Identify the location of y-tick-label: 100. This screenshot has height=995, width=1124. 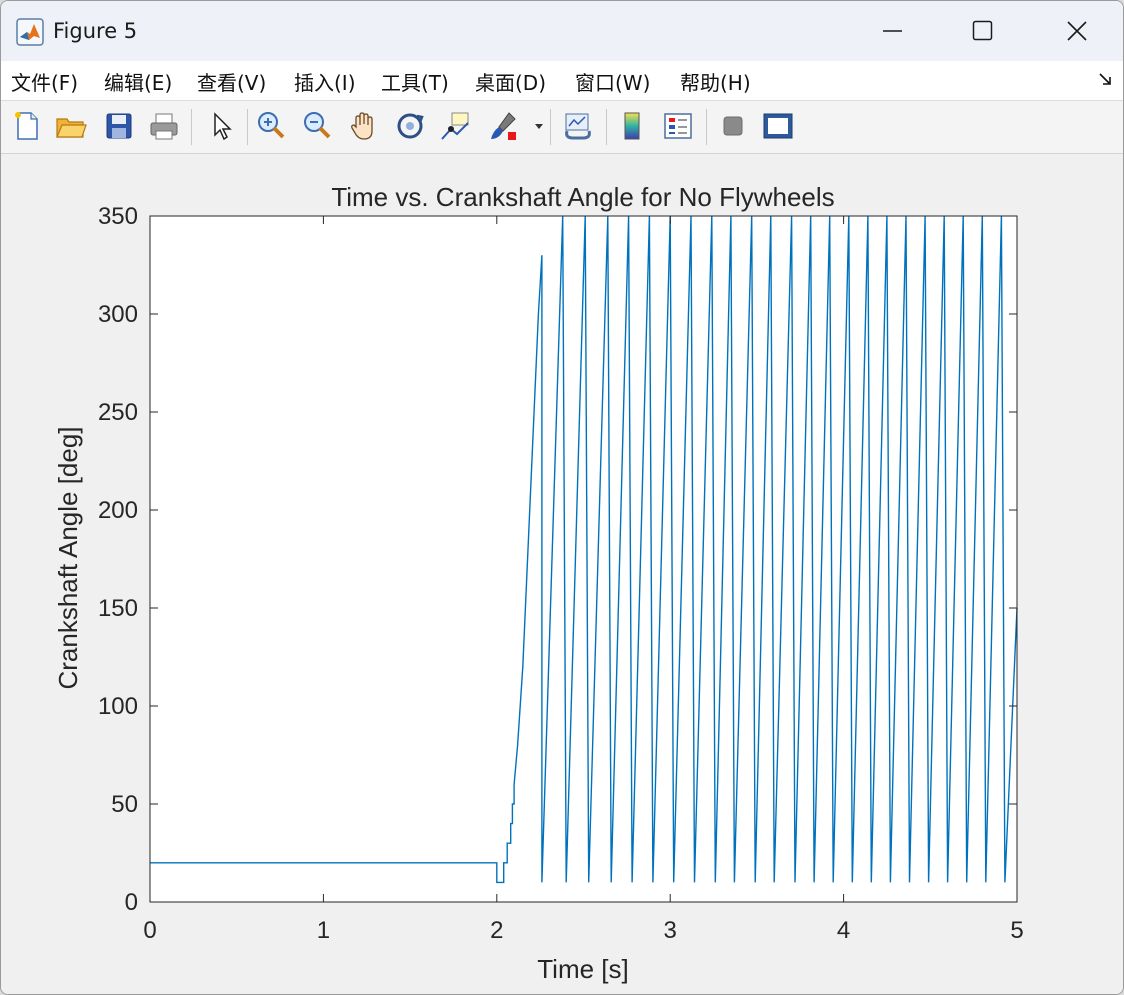
(118, 706).